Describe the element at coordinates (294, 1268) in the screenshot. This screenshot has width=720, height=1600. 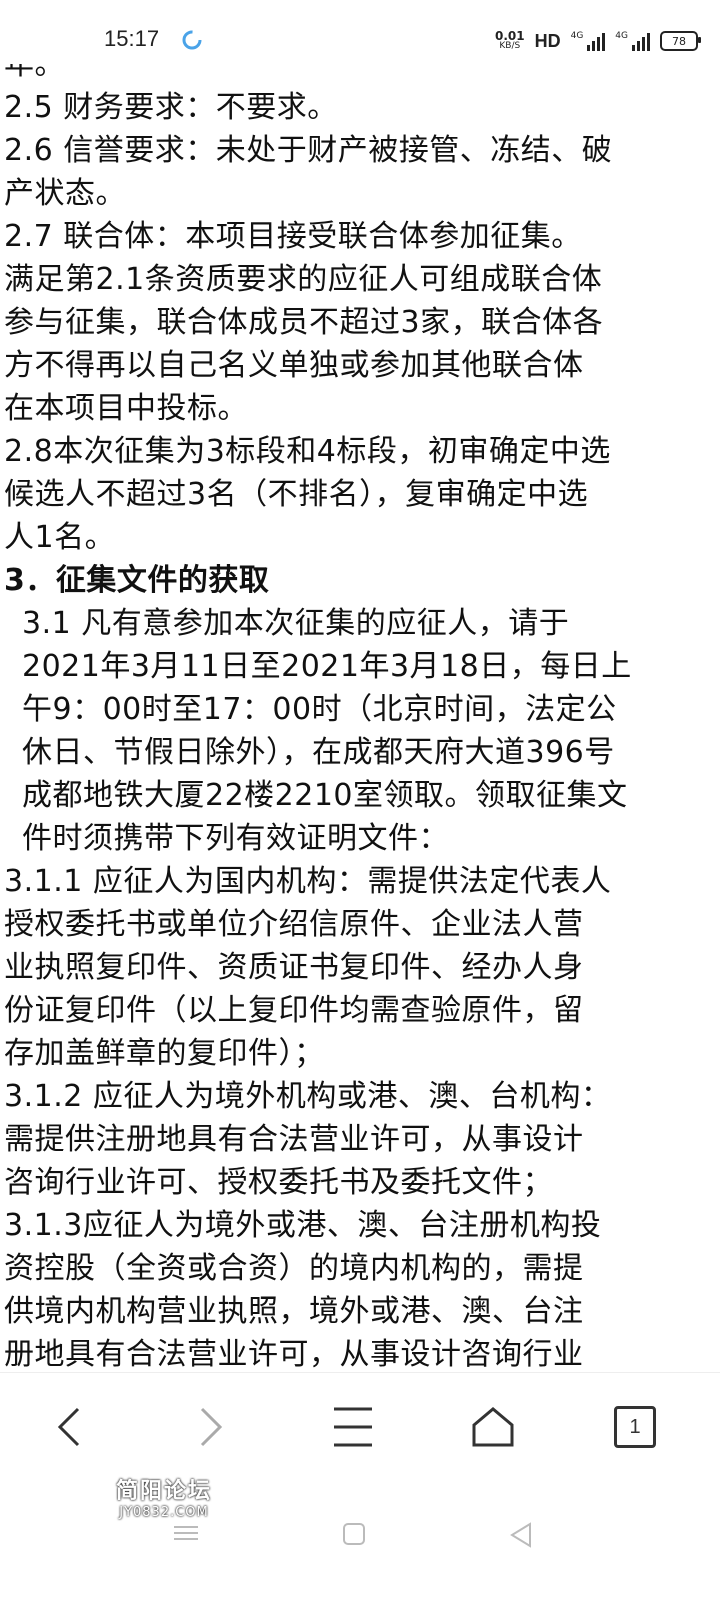
I see `text-line: 资控股（全资或合资）的境内机构的，需提` at that location.